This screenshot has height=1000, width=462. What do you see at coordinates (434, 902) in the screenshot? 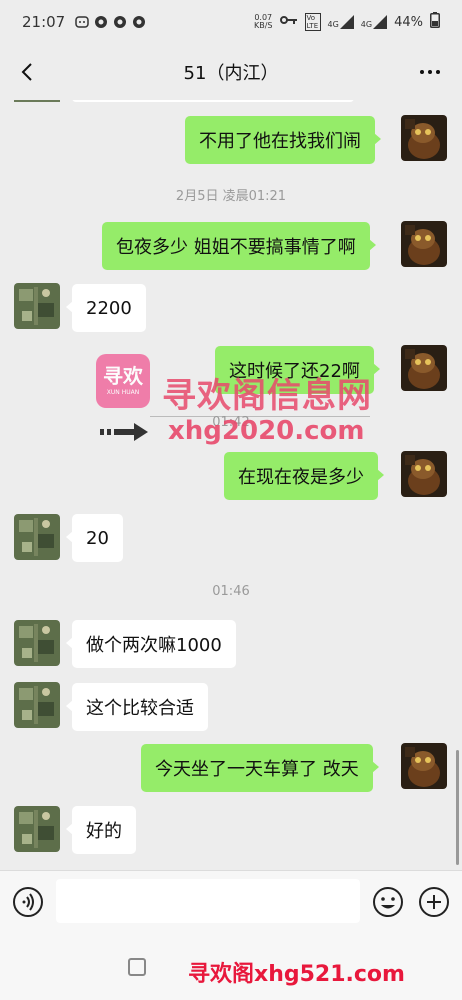
I see `add-icon` at bounding box center [434, 902].